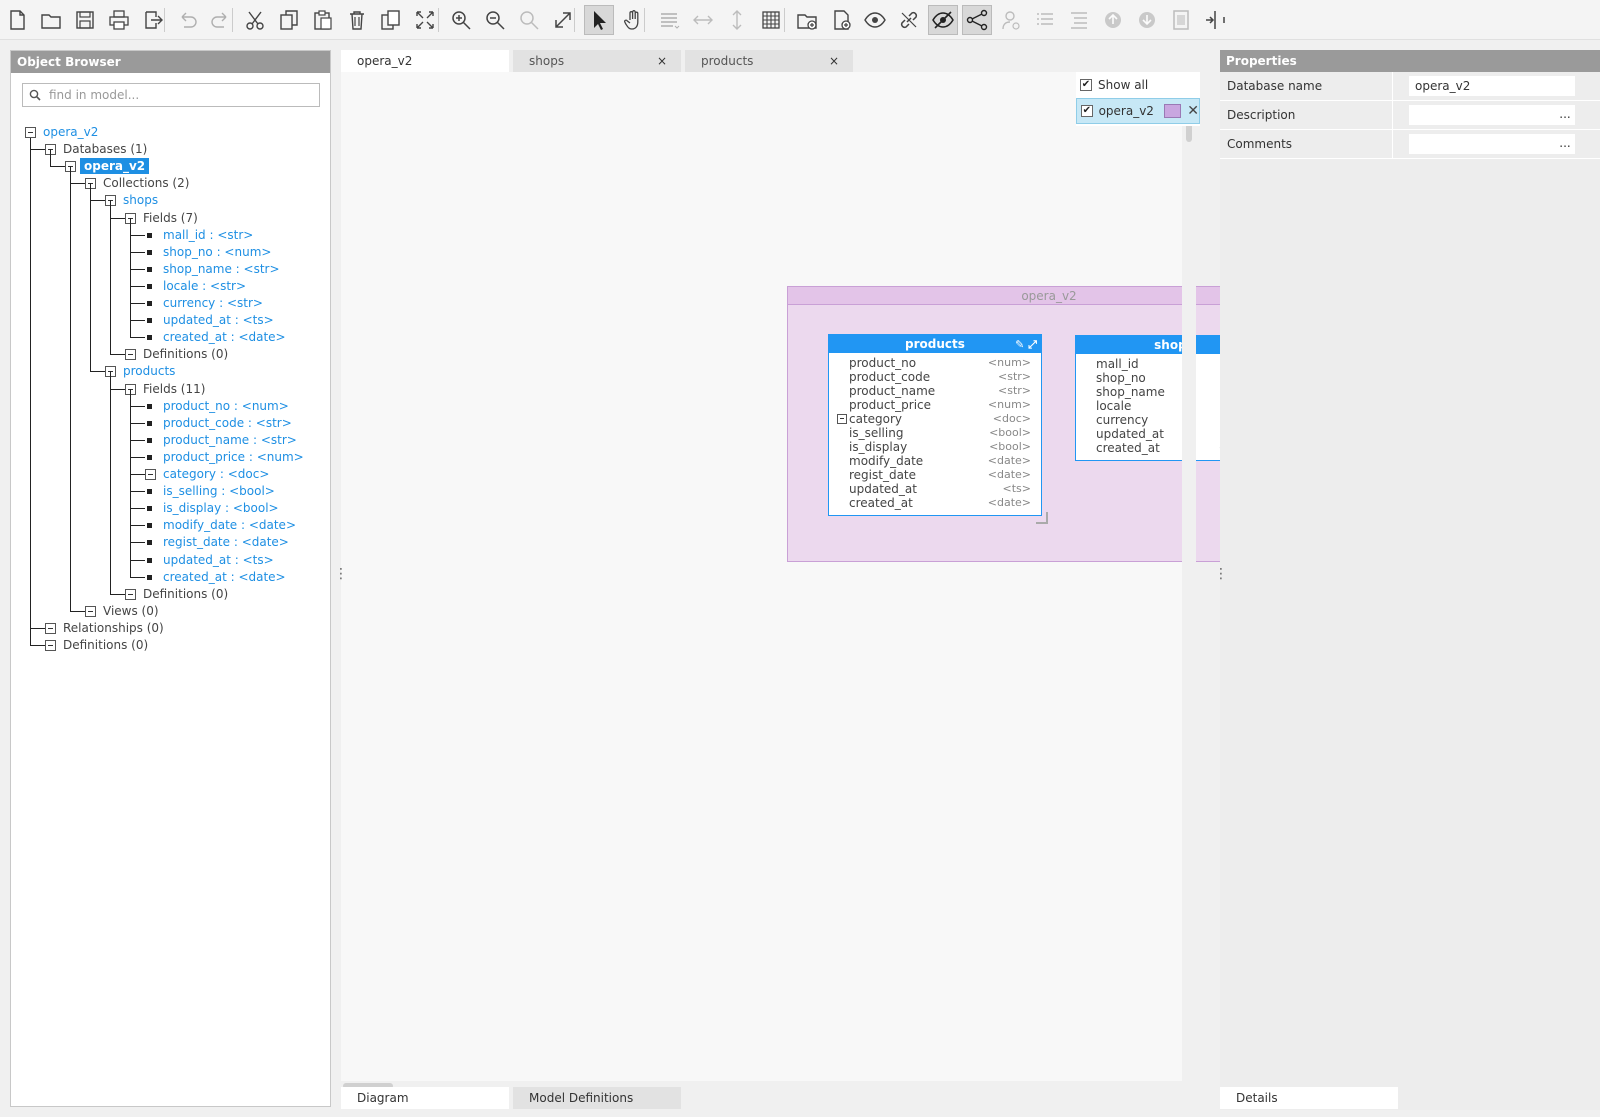 This screenshot has width=1600, height=1117. What do you see at coordinates (187, 20) in the screenshot?
I see `undo-button` at bounding box center [187, 20].